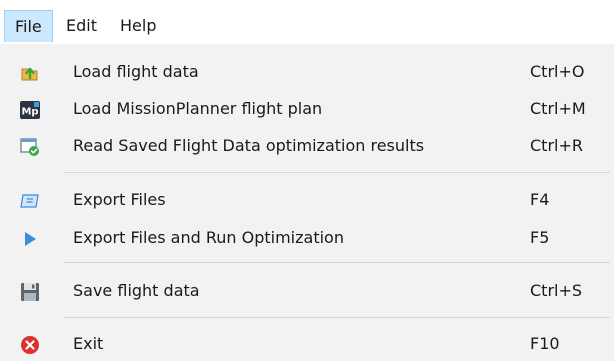 The height and width of the screenshot is (363, 614). Describe the element at coordinates (545, 343) in the screenshot. I see `menu-item-shortcut: F10` at that location.